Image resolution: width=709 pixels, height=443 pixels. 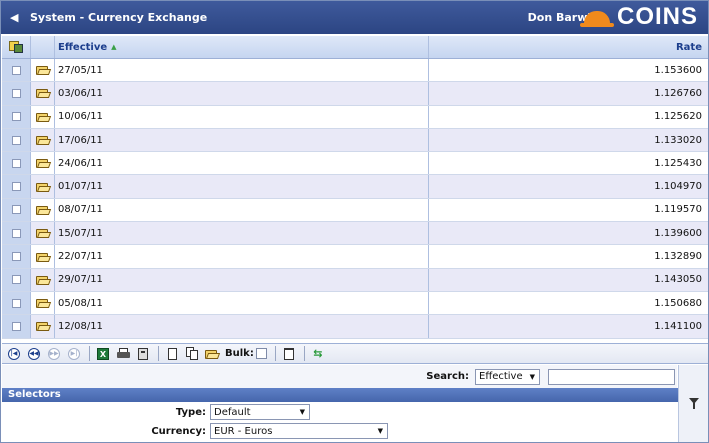 I want to click on table-row: 01/07/11 1.104970, so click(x=355, y=187).